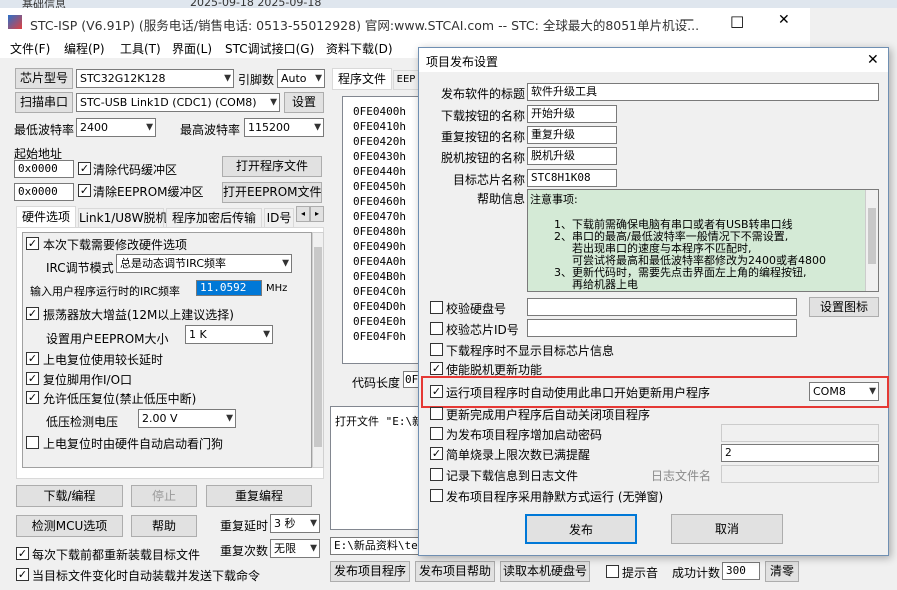  What do you see at coordinates (44, 130) in the screenshot?
I see `min-baud-label: 最低波特率` at bounding box center [44, 130].